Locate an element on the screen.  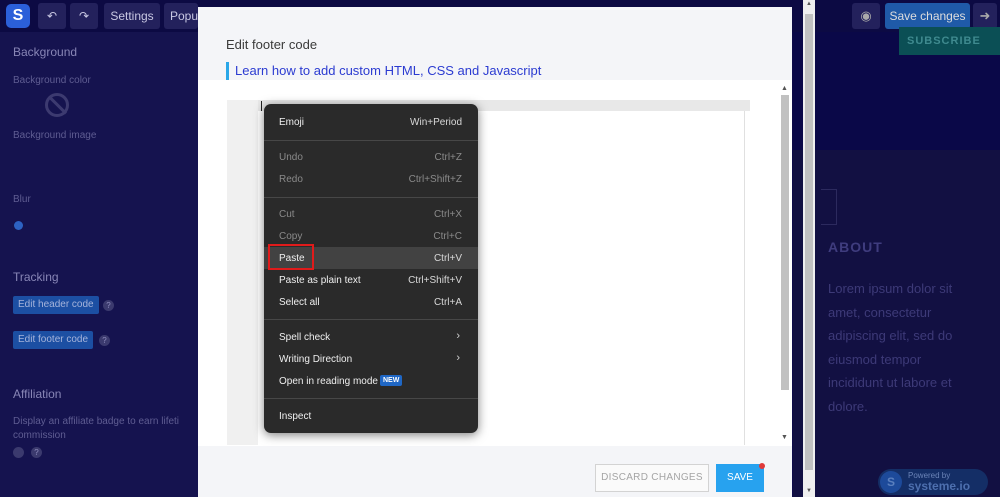
menu-item-label: Copy is located at coordinates (291, 236).